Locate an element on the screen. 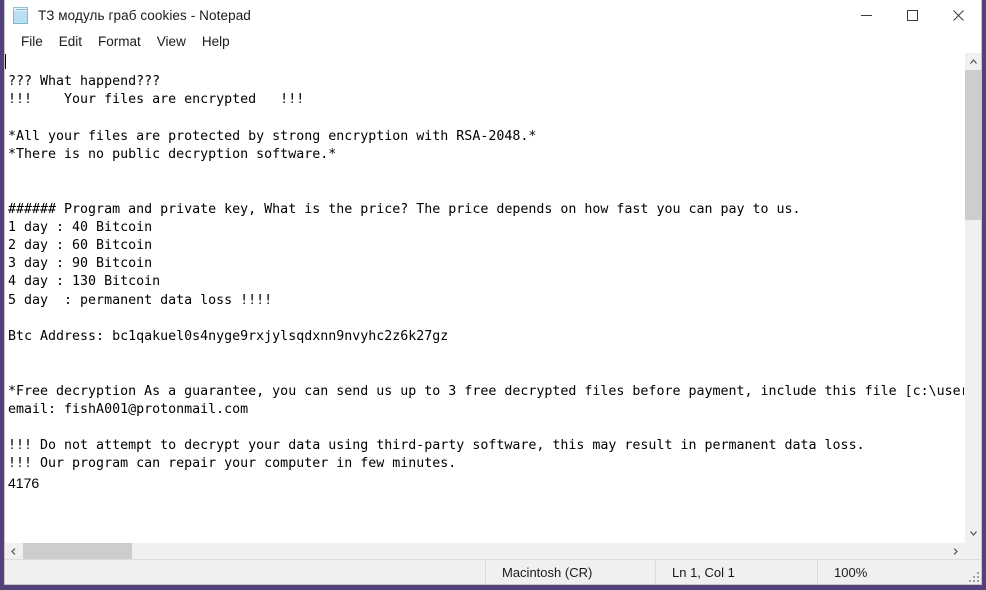 The width and height of the screenshot is (986, 590). window-controls is located at coordinates (912, 15).